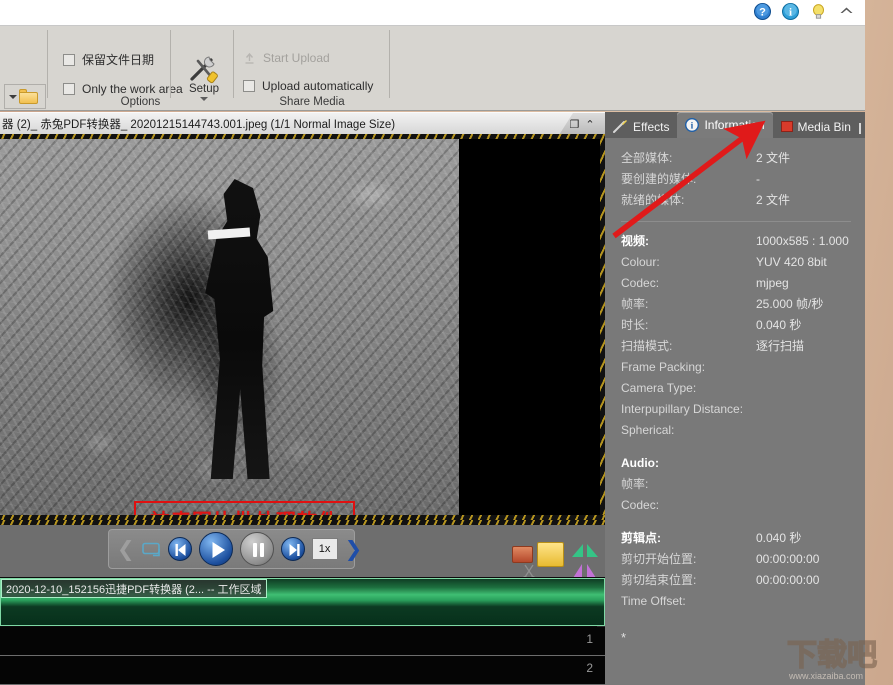 Image resolution: width=893 pixels, height=685 pixels. Describe the element at coordinates (134, 588) in the screenshot. I see `timeline-clip-label: 2020-12-10_152156迅捷PDF转换器 (2... -- 工作区域` at that location.